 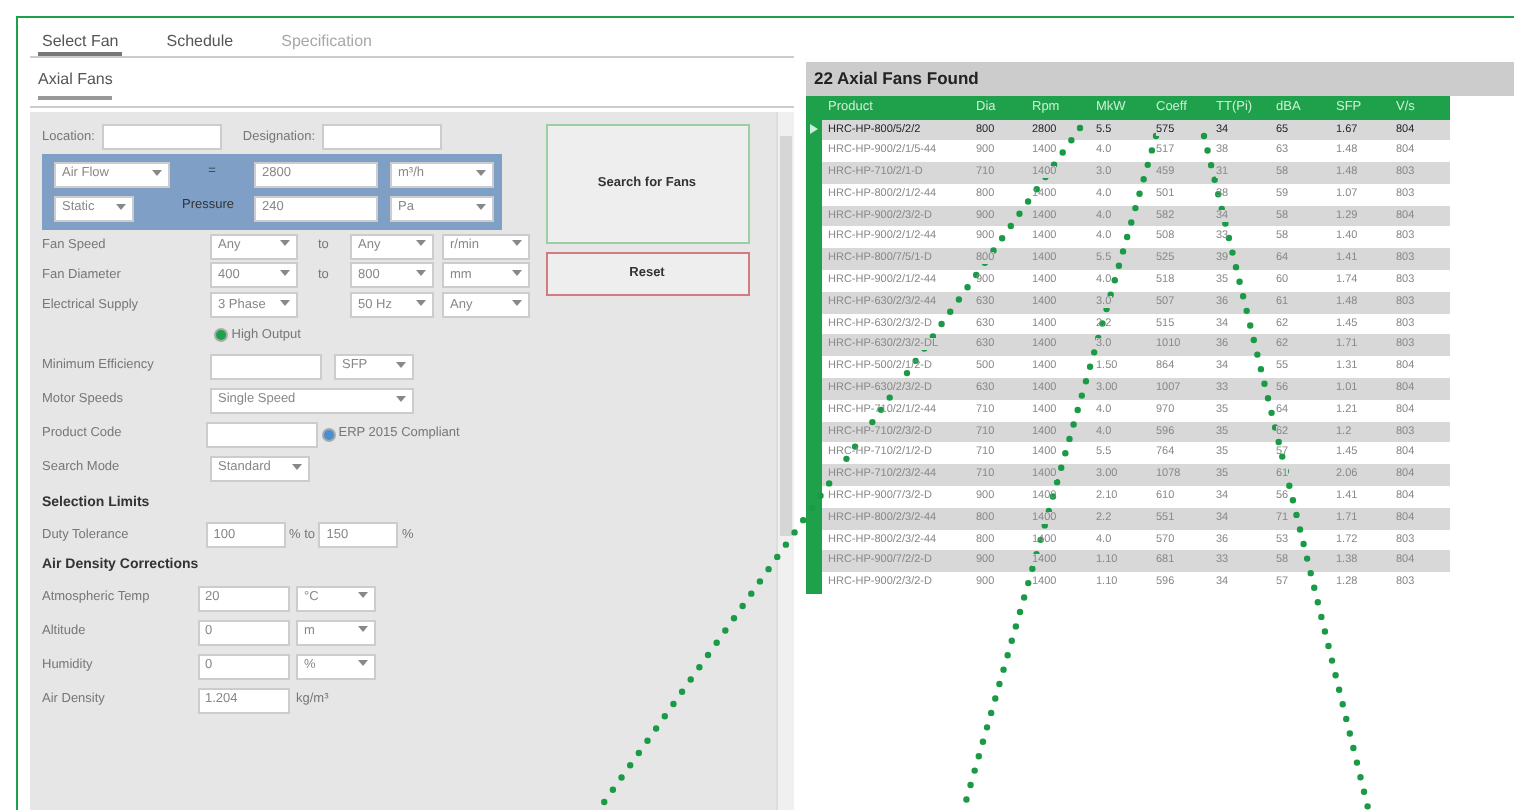 What do you see at coordinates (1160, 79) in the screenshot?
I see `results-title: 22 Axial Fans Found` at bounding box center [1160, 79].